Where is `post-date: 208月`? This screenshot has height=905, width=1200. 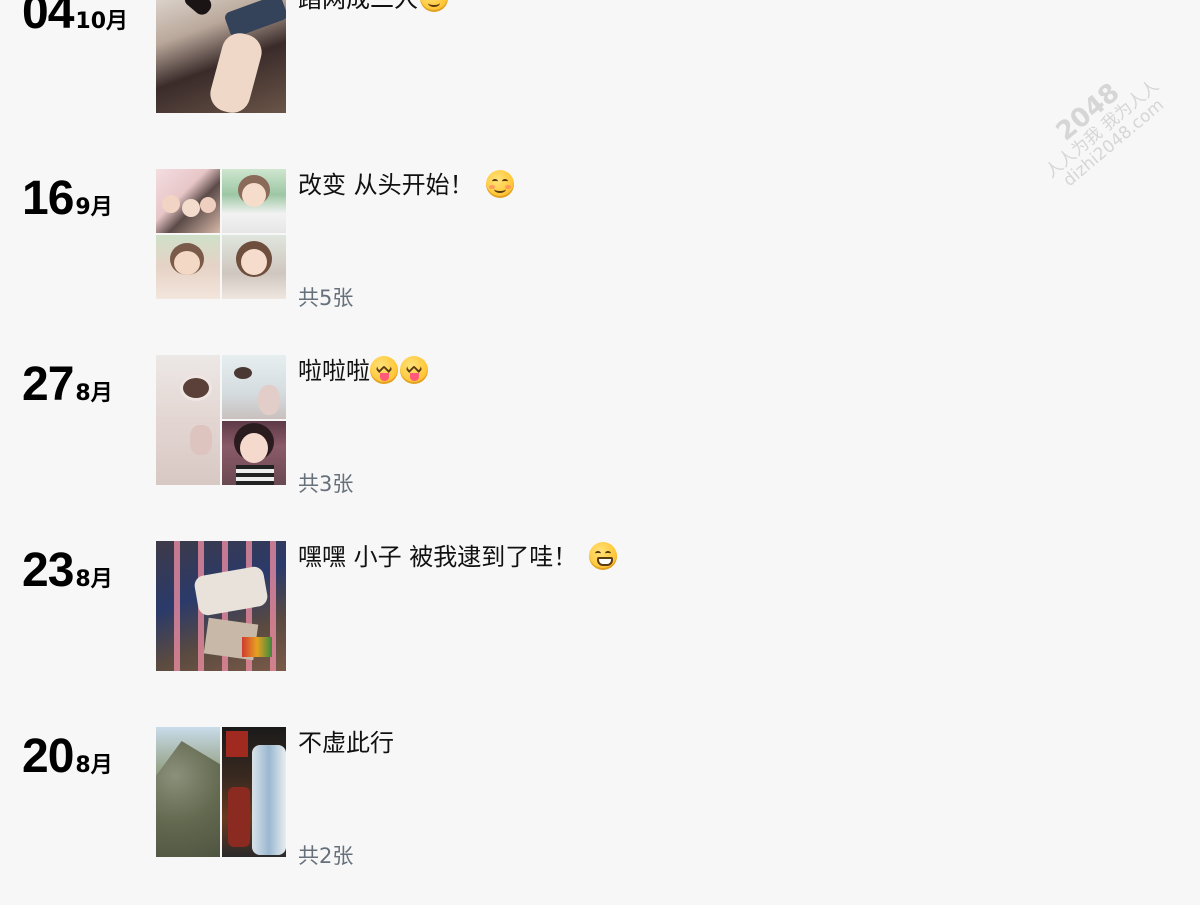 post-date: 208月 is located at coordinates (67, 756).